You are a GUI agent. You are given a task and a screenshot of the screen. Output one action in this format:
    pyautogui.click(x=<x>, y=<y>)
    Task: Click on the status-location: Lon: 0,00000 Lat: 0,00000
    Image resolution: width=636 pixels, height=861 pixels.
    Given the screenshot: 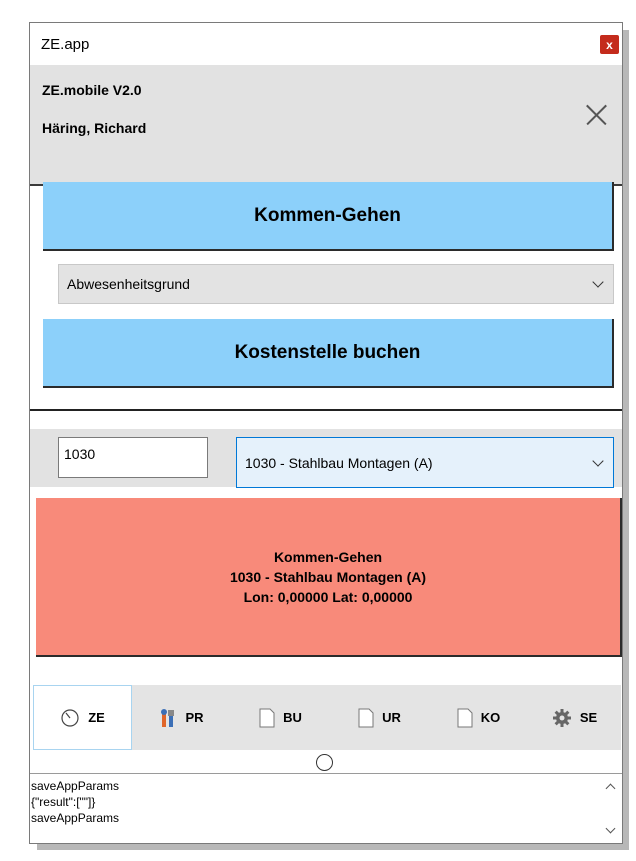 What is the action you would take?
    pyautogui.click(x=328, y=596)
    